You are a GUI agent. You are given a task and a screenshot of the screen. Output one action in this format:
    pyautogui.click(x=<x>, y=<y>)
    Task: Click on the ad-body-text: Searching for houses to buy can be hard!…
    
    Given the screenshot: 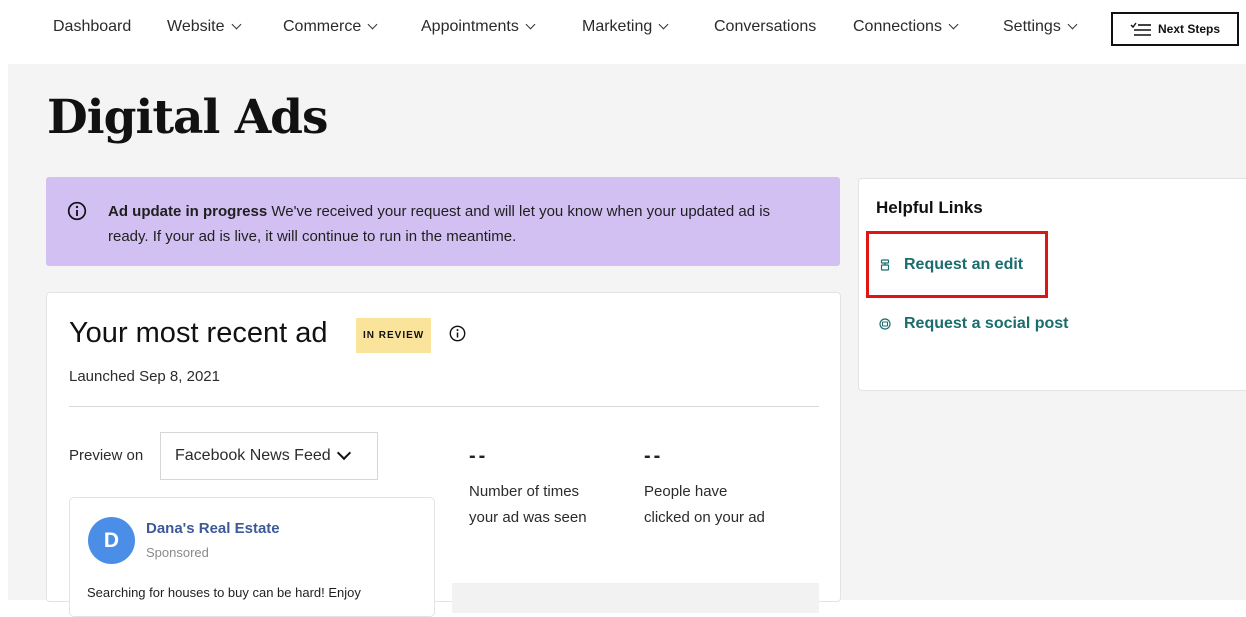 What is the action you would take?
    pyautogui.click(x=224, y=592)
    